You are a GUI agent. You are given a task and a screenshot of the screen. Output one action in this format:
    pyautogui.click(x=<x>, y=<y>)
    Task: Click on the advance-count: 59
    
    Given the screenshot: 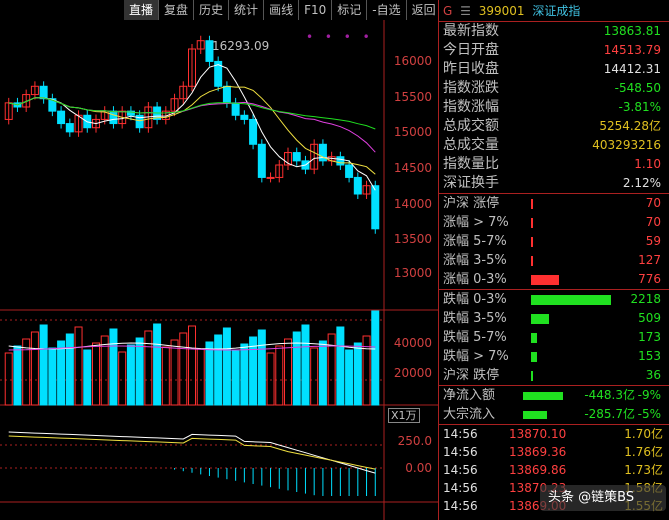 What is the action you would take?
    pyautogui.click(x=653, y=241)
    